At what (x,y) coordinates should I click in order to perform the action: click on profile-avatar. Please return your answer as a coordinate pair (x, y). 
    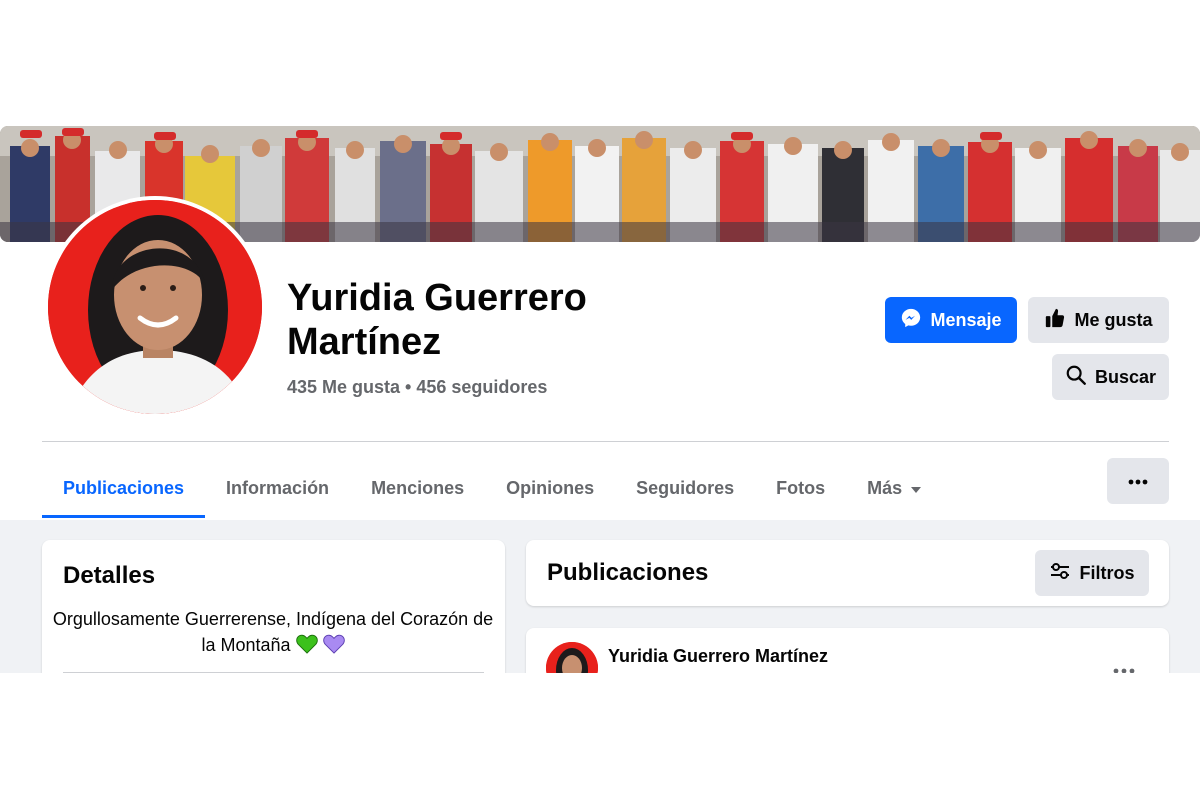
    Looking at the image, I should click on (155, 307).